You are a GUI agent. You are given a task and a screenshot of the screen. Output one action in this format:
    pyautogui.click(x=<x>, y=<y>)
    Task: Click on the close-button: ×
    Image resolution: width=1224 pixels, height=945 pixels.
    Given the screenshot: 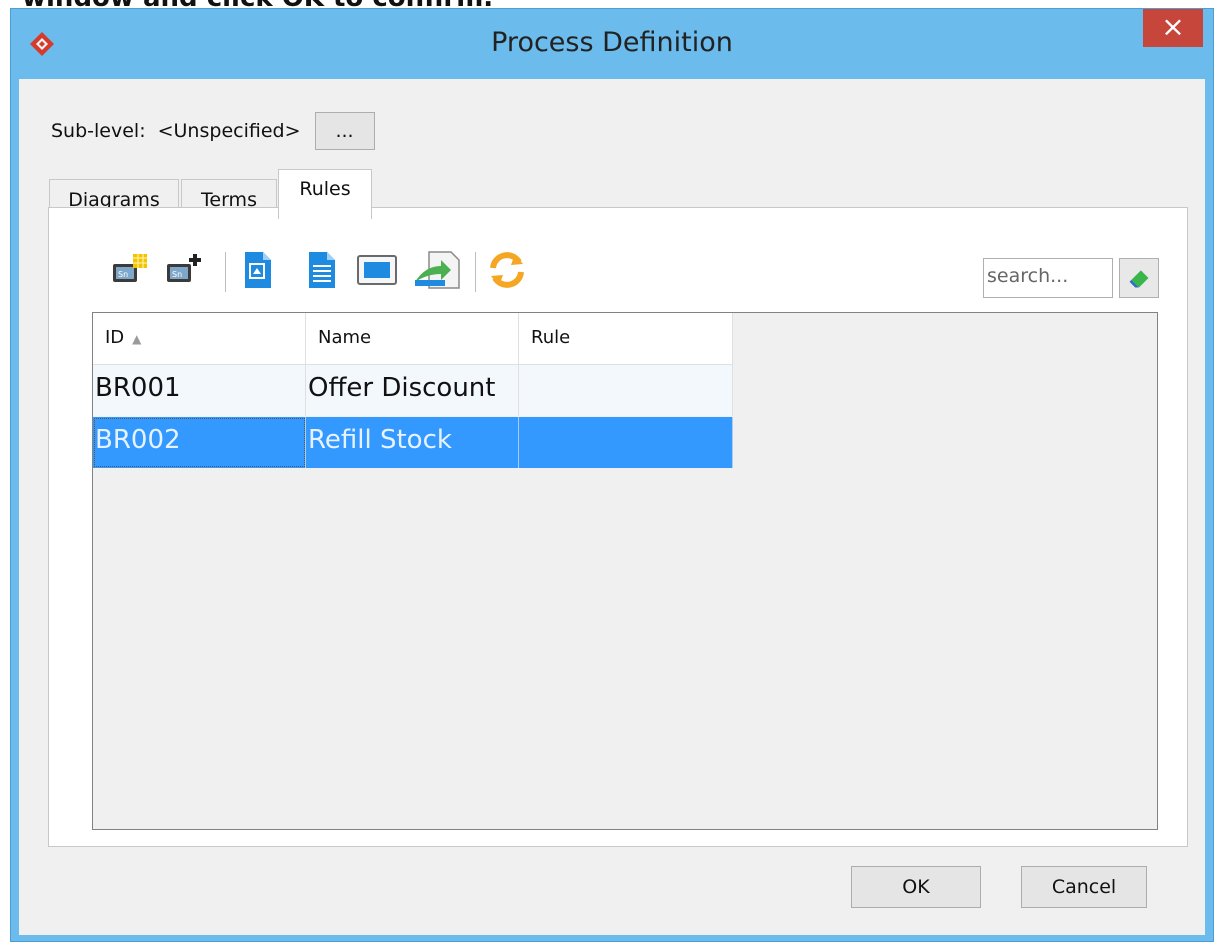 What is the action you would take?
    pyautogui.click(x=1173, y=28)
    